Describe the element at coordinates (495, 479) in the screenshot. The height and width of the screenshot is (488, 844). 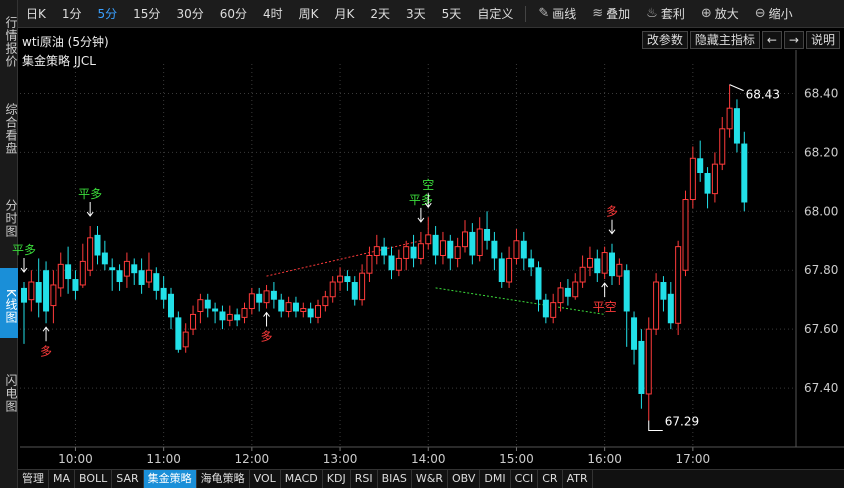
I see `indicator-tab-13: DMI` at that location.